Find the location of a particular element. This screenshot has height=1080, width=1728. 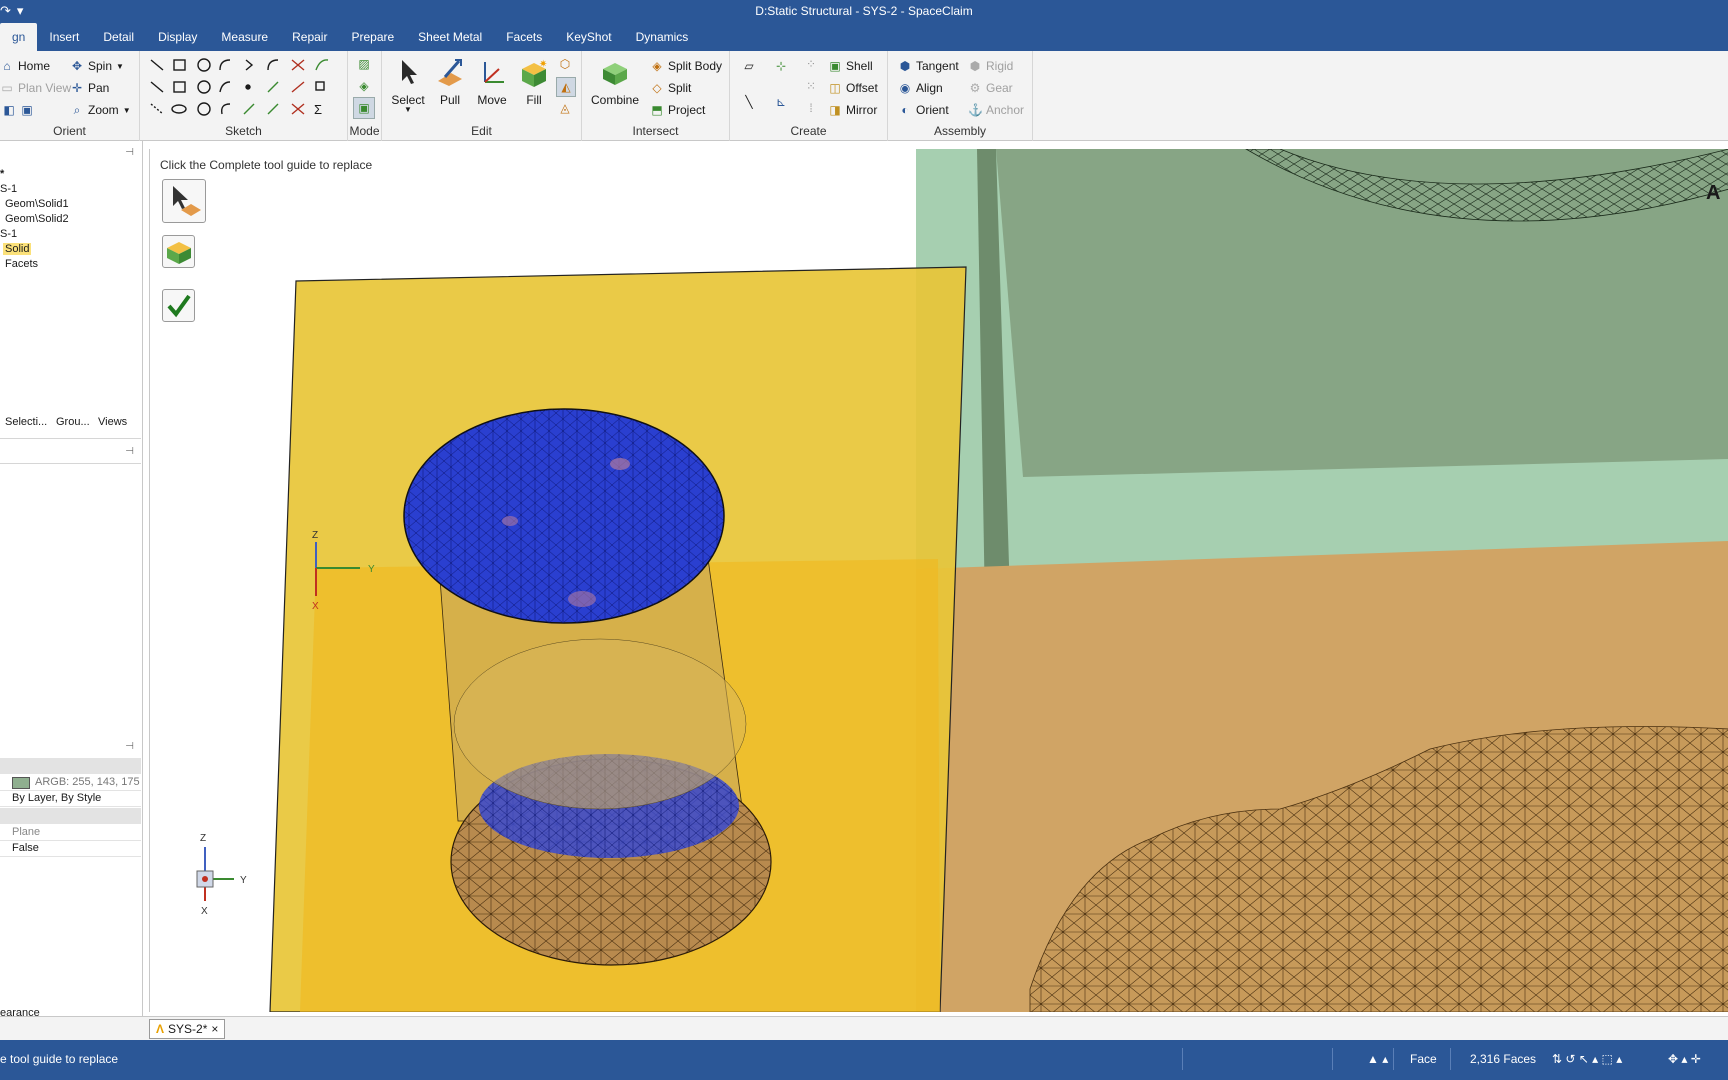

section-mode-button: ◈ is located at coordinates (364, 86).